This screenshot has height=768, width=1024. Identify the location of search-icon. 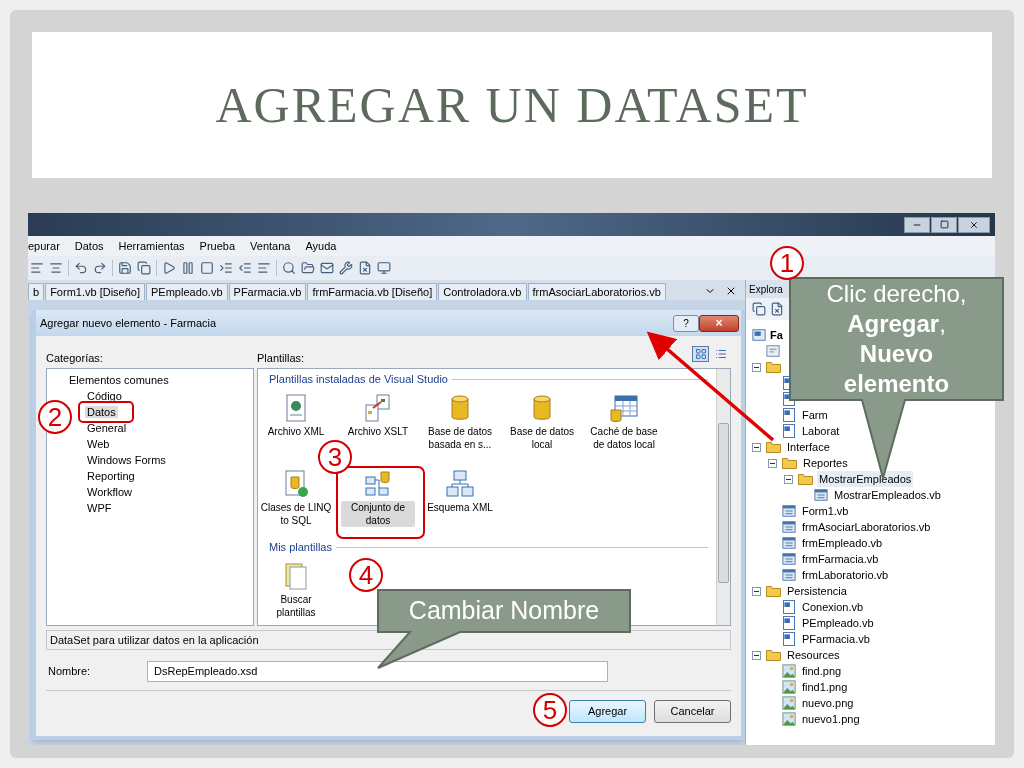
(289, 268).